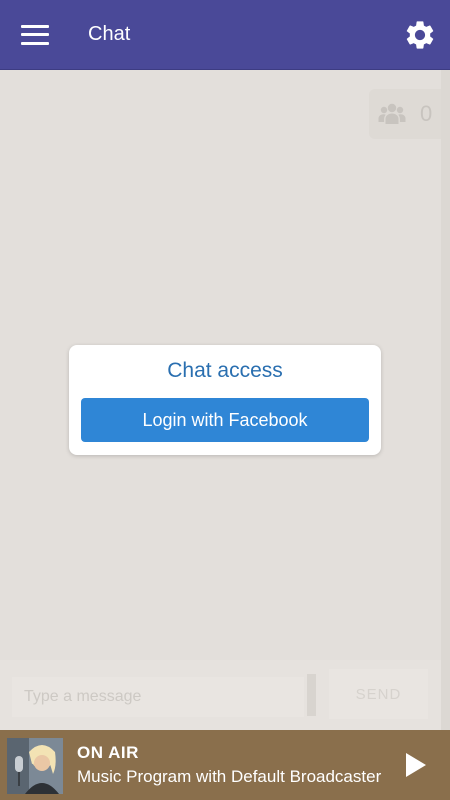  Describe the element at coordinates (225, 35) in the screenshot. I see `app-bar: Chat` at that location.